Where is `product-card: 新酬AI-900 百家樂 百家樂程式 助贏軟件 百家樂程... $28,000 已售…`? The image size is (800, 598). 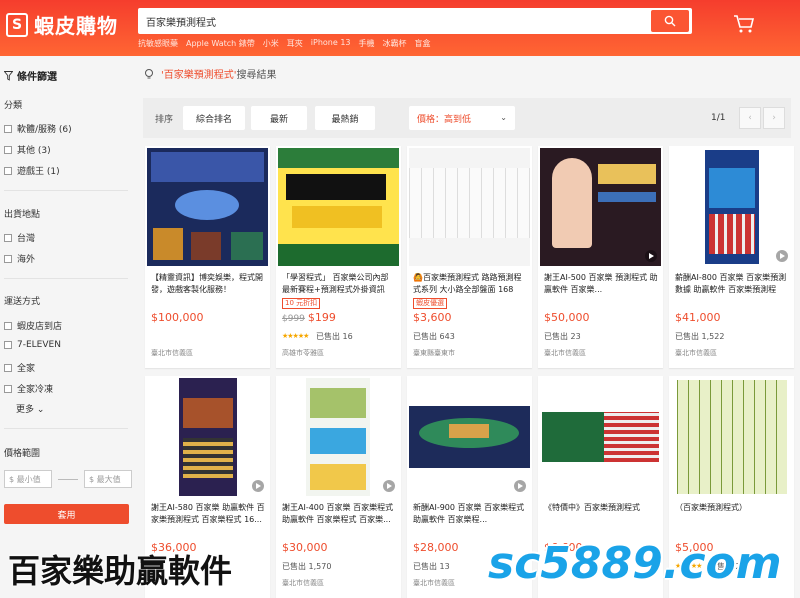 product-card: 新酬AI-900 百家樂 百家樂程式 助贏軟件 百家樂程... $28,000 已售… is located at coordinates (469, 487).